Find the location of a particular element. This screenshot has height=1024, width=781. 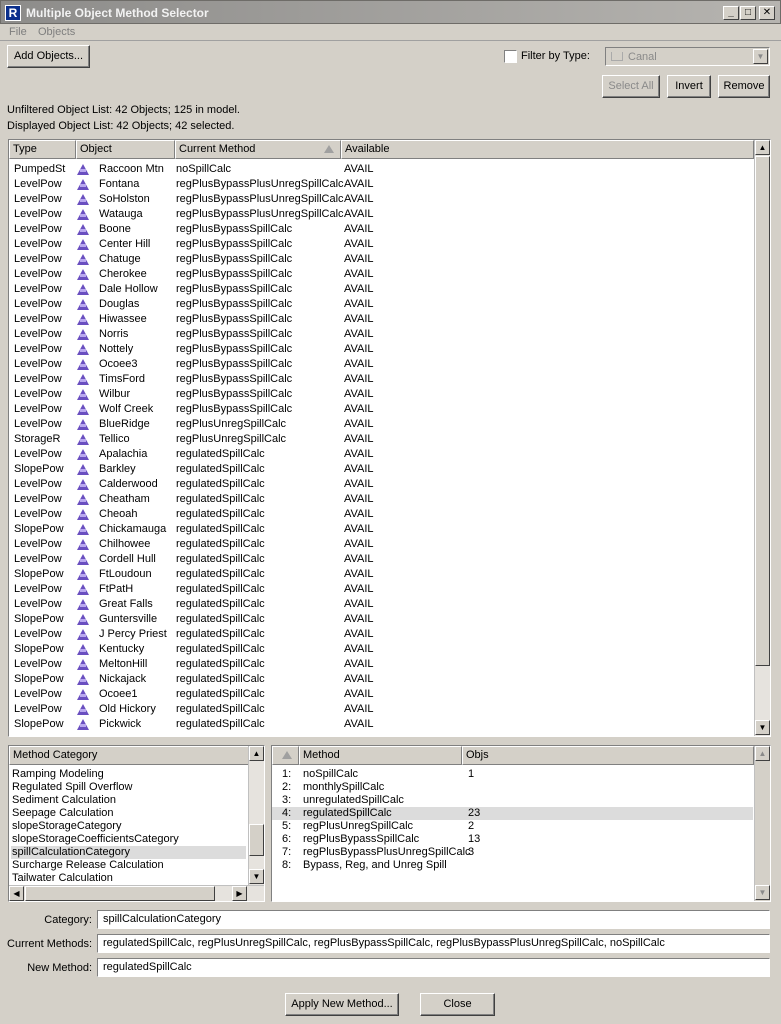

table-row: SlopePow Nickajack regulatedSpillCalc AVAIL is located at coordinates (389, 679).